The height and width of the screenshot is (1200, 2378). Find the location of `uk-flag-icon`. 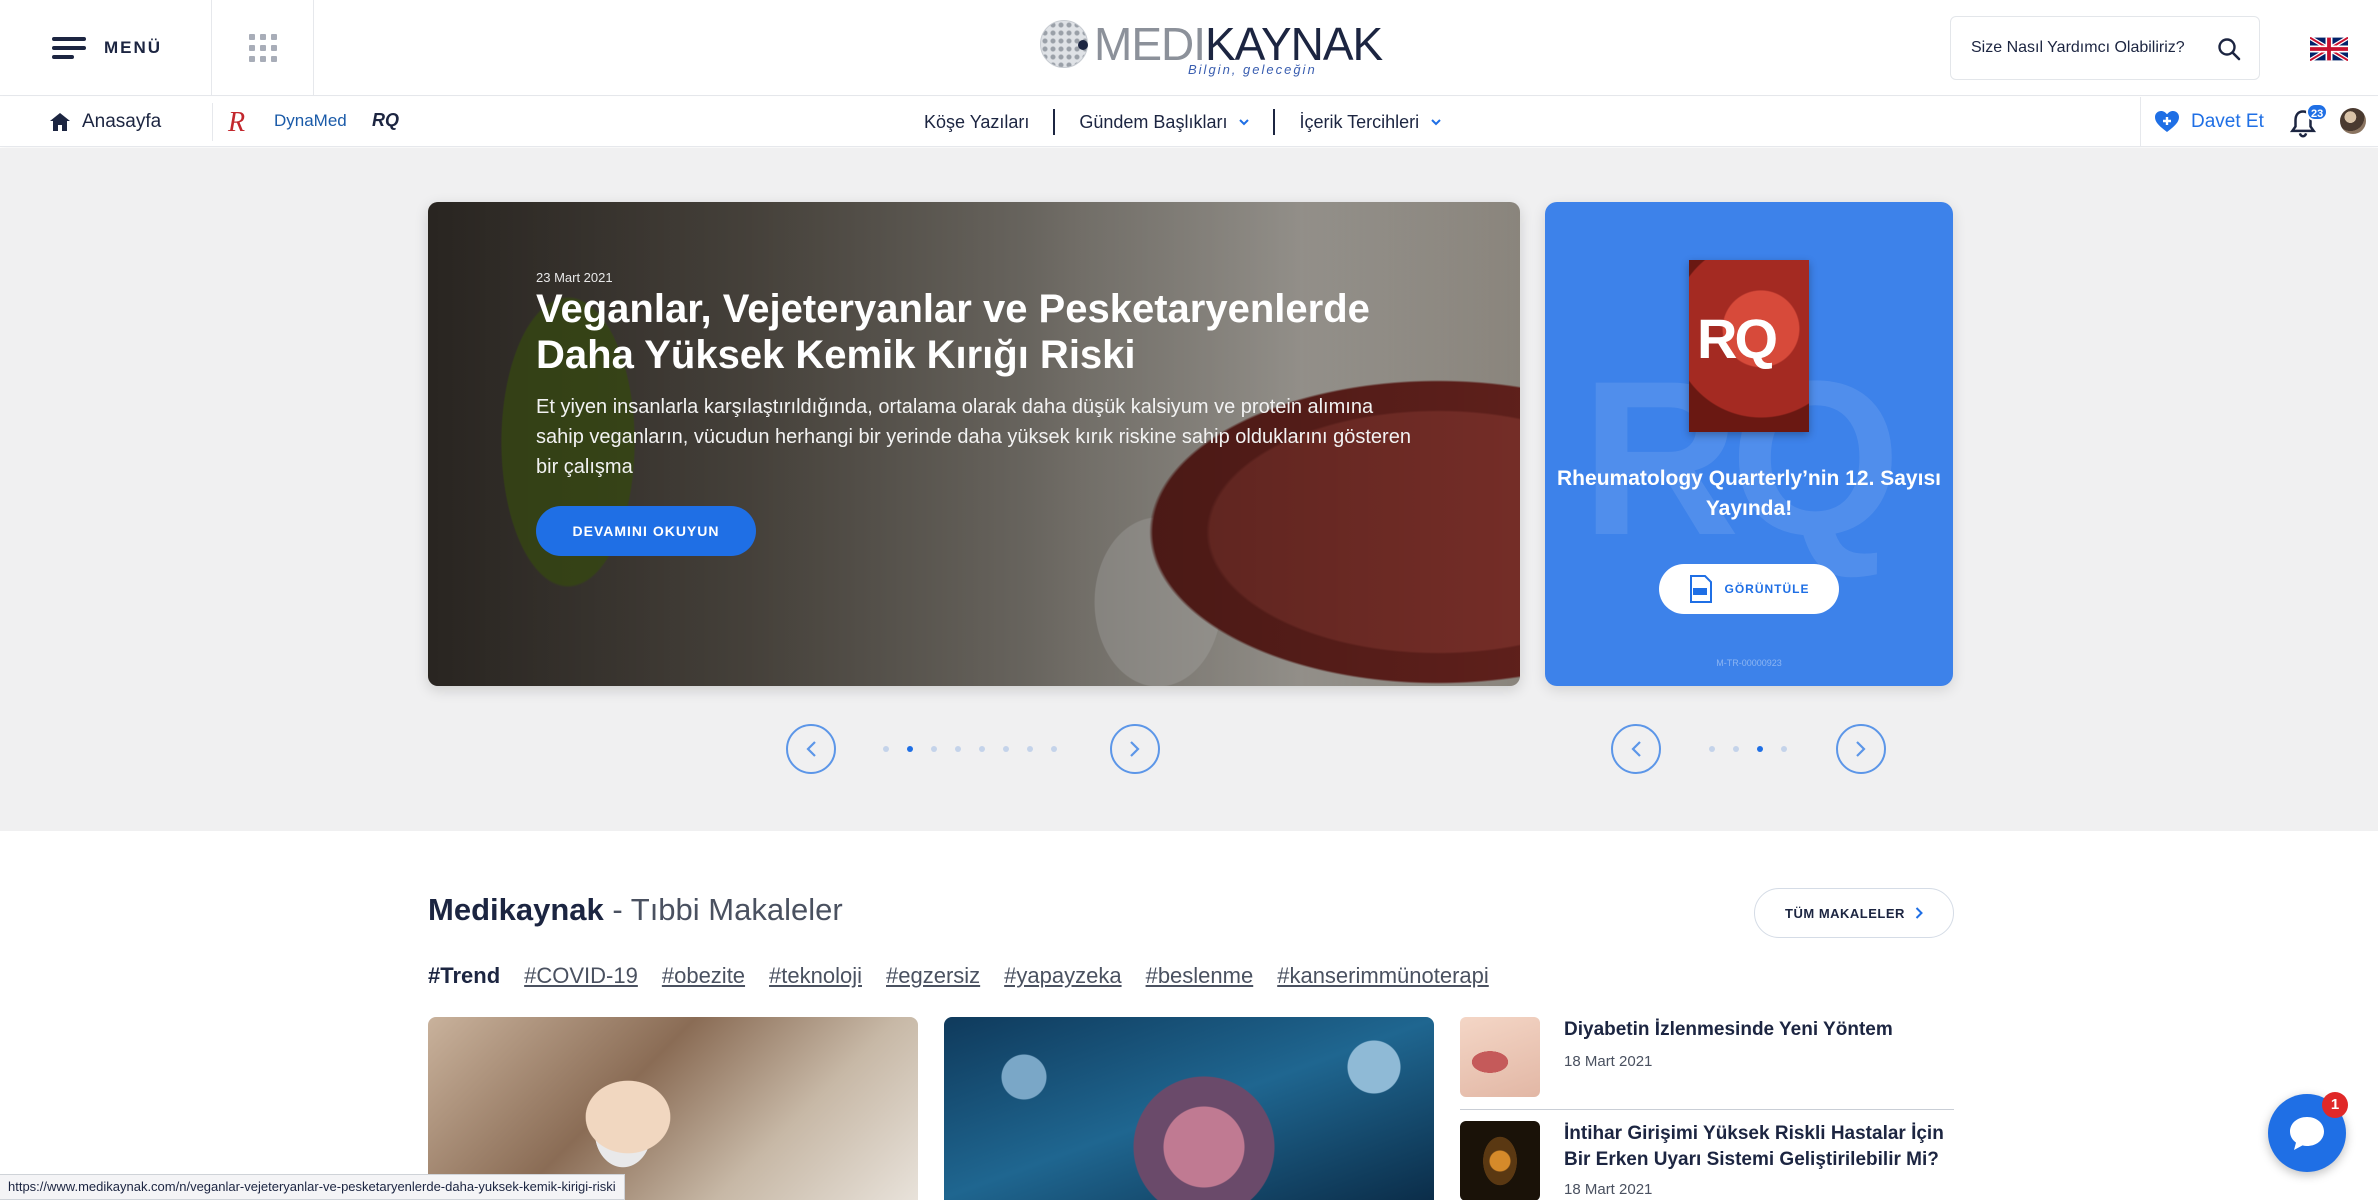

uk-flag-icon is located at coordinates (2329, 49).